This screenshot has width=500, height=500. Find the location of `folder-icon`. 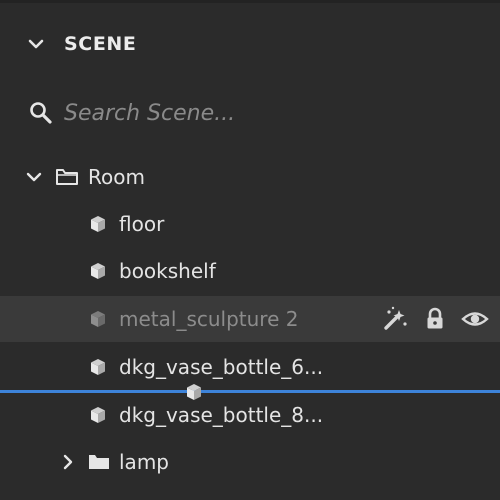

folder-icon is located at coordinates (99, 462).